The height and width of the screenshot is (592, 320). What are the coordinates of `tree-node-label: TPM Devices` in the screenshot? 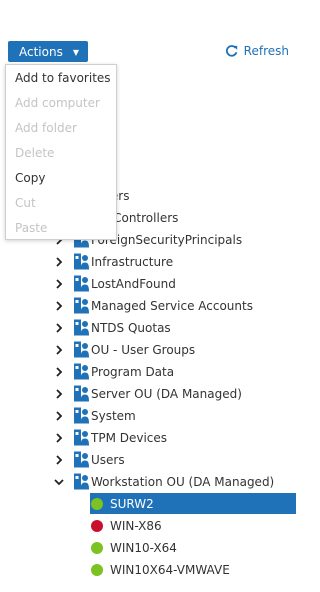 It's located at (129, 438).